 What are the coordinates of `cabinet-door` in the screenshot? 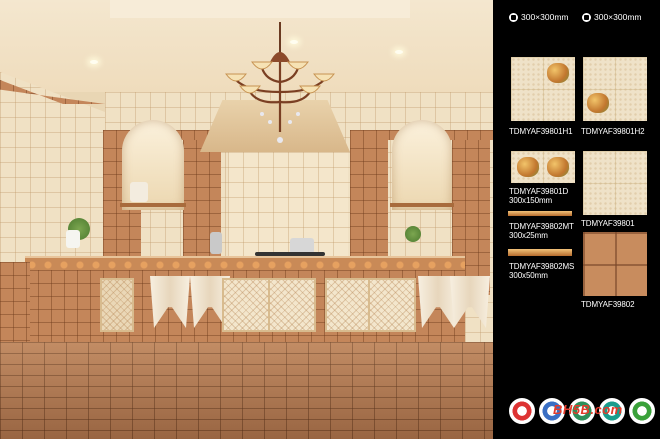 It's located at (117, 305).